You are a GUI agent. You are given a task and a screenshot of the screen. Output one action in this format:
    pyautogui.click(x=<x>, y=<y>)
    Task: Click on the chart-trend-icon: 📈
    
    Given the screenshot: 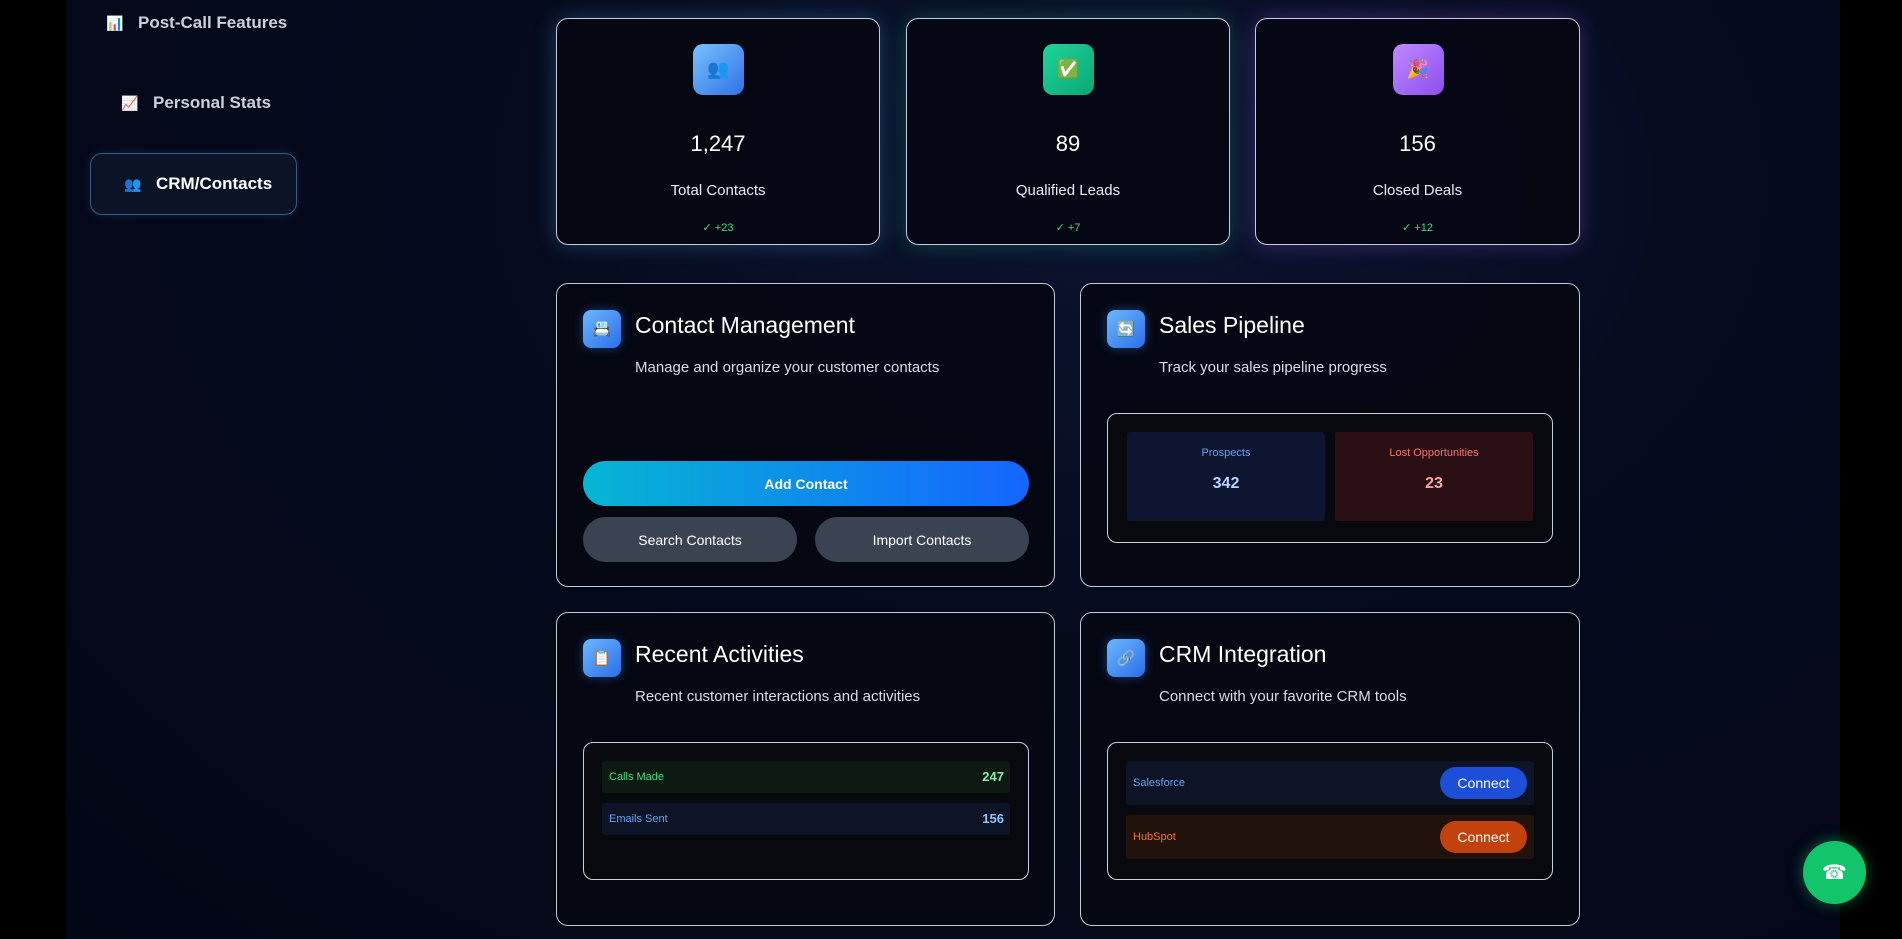 What is the action you would take?
    pyautogui.click(x=130, y=102)
    